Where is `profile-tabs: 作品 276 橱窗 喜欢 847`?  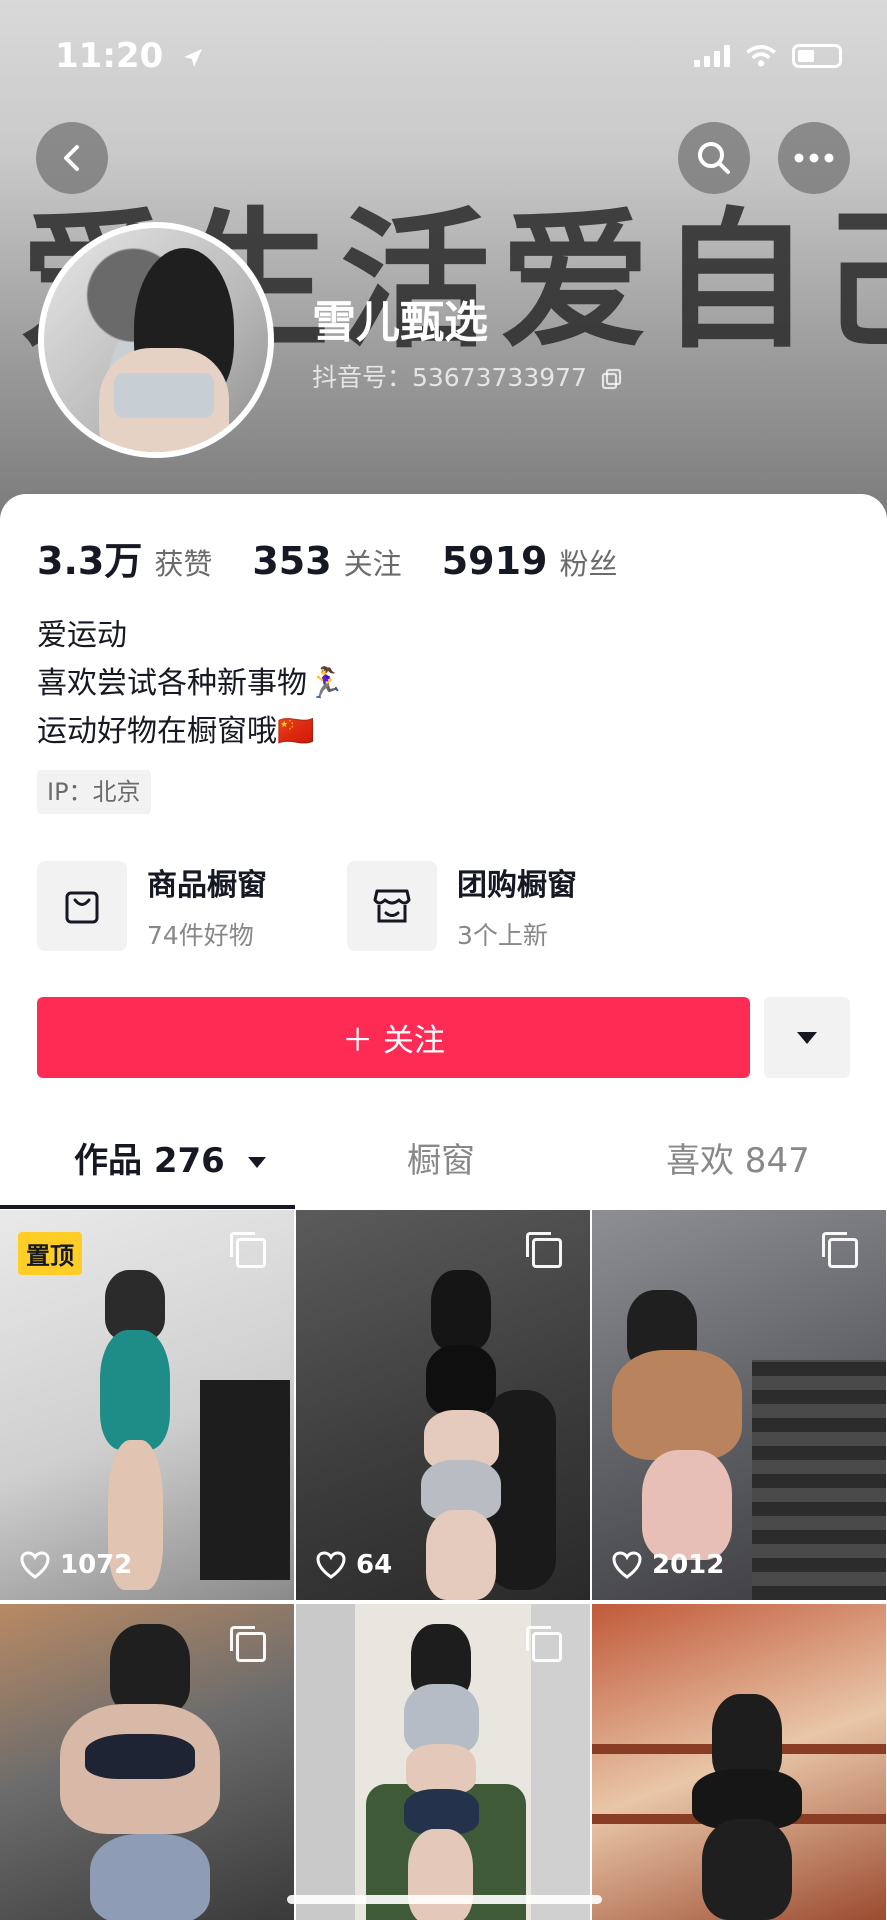
profile-tabs: 作品 276 橱窗 喜欢 847 is located at coordinates (443, 1167).